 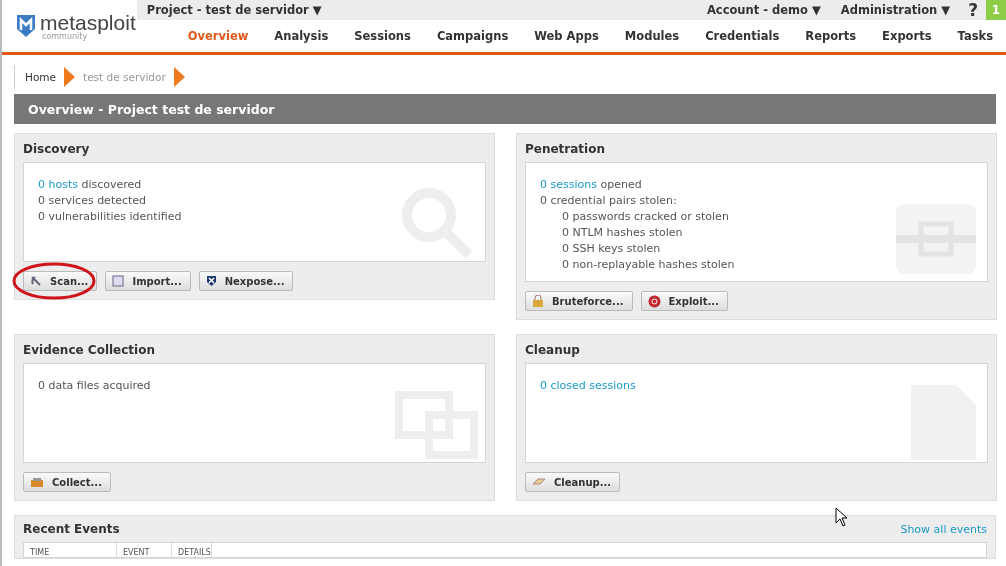 What do you see at coordinates (553, 350) in the screenshot?
I see `panel-title: Cleanup` at bounding box center [553, 350].